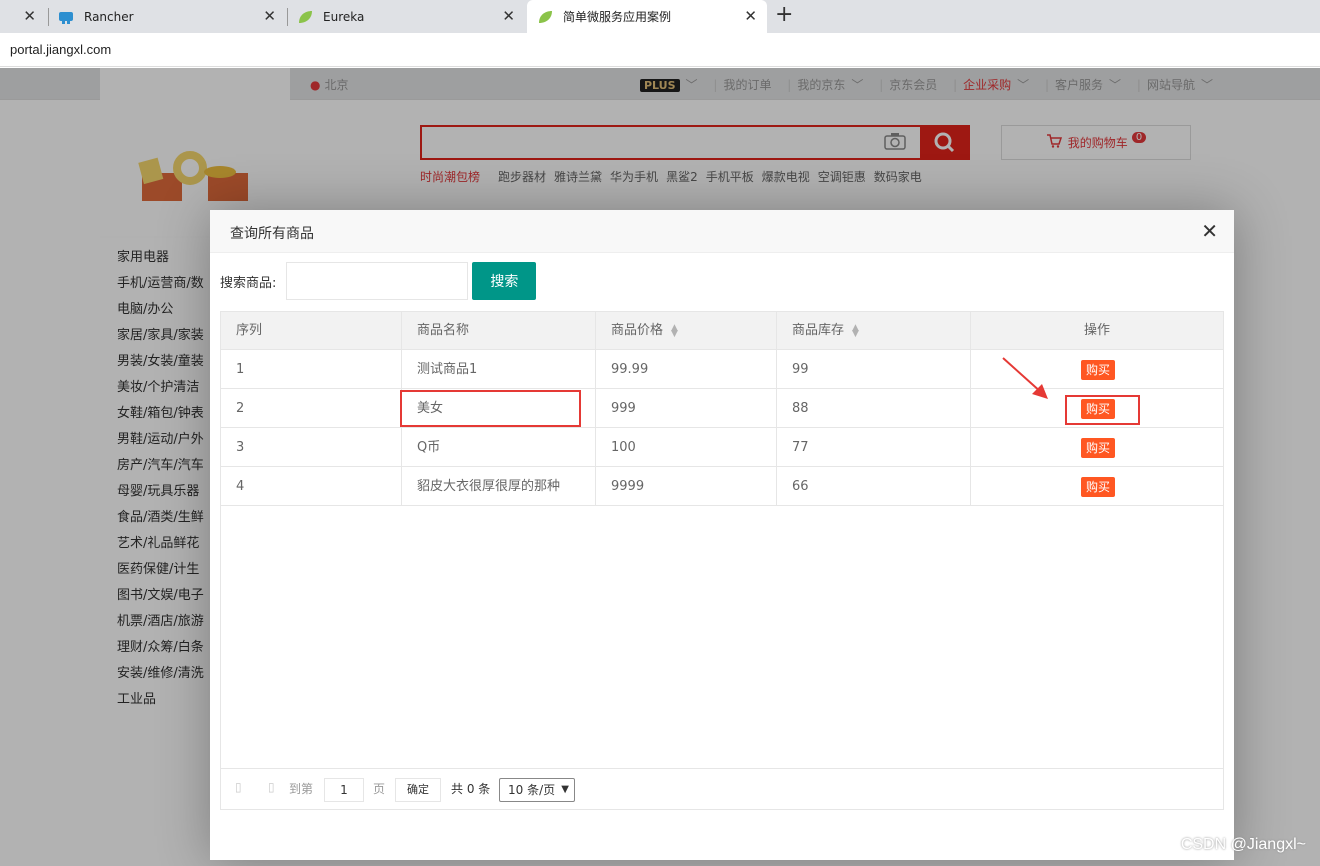 The height and width of the screenshot is (866, 1320). I want to click on cell-stock: 66, so click(874, 486).